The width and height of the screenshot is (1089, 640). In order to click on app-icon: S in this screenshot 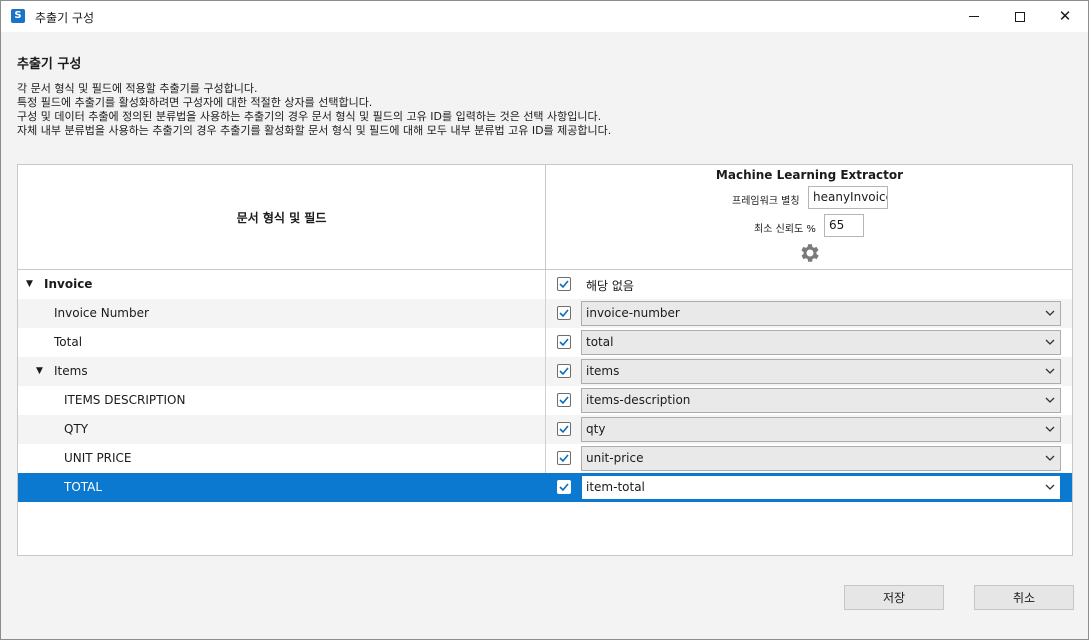, I will do `click(18, 16)`.